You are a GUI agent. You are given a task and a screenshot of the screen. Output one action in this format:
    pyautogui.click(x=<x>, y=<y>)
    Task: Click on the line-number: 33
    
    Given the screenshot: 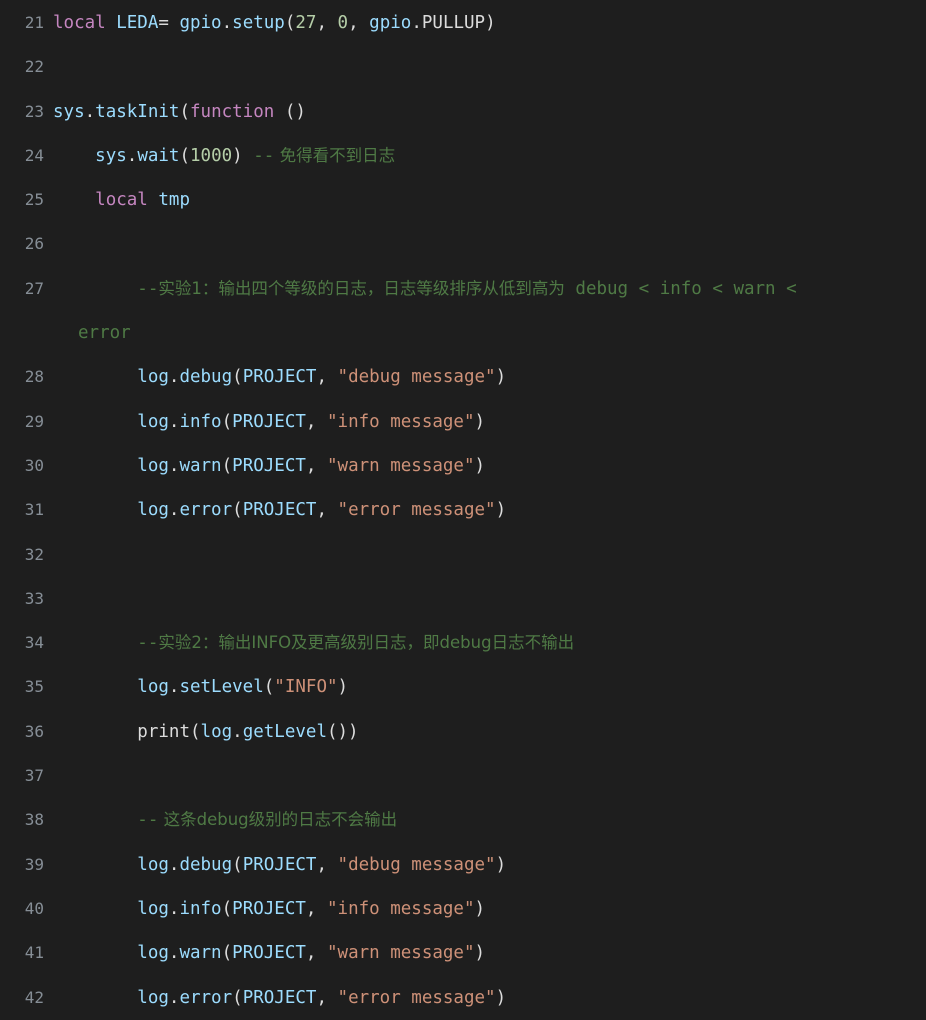 What is the action you would take?
    pyautogui.click(x=34, y=598)
    